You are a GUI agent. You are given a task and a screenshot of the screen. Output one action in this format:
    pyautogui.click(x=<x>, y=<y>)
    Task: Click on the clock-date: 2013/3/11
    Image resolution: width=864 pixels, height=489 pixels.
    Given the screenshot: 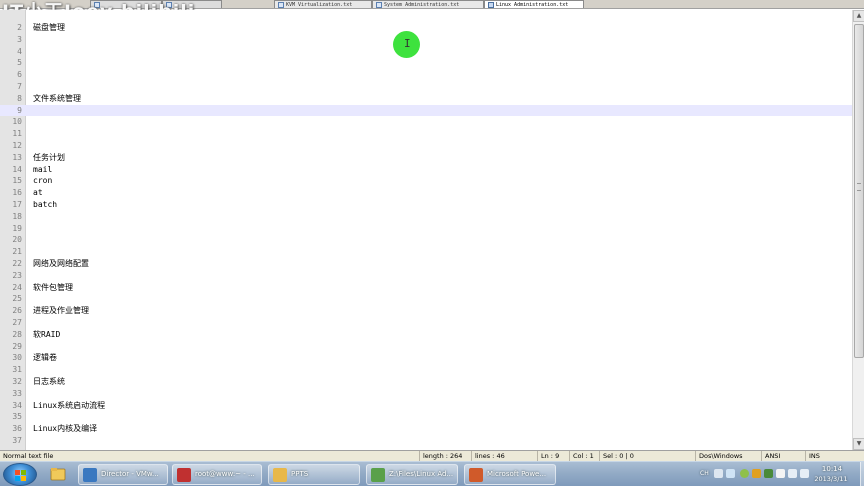 What is the action you would take?
    pyautogui.click(x=831, y=479)
    